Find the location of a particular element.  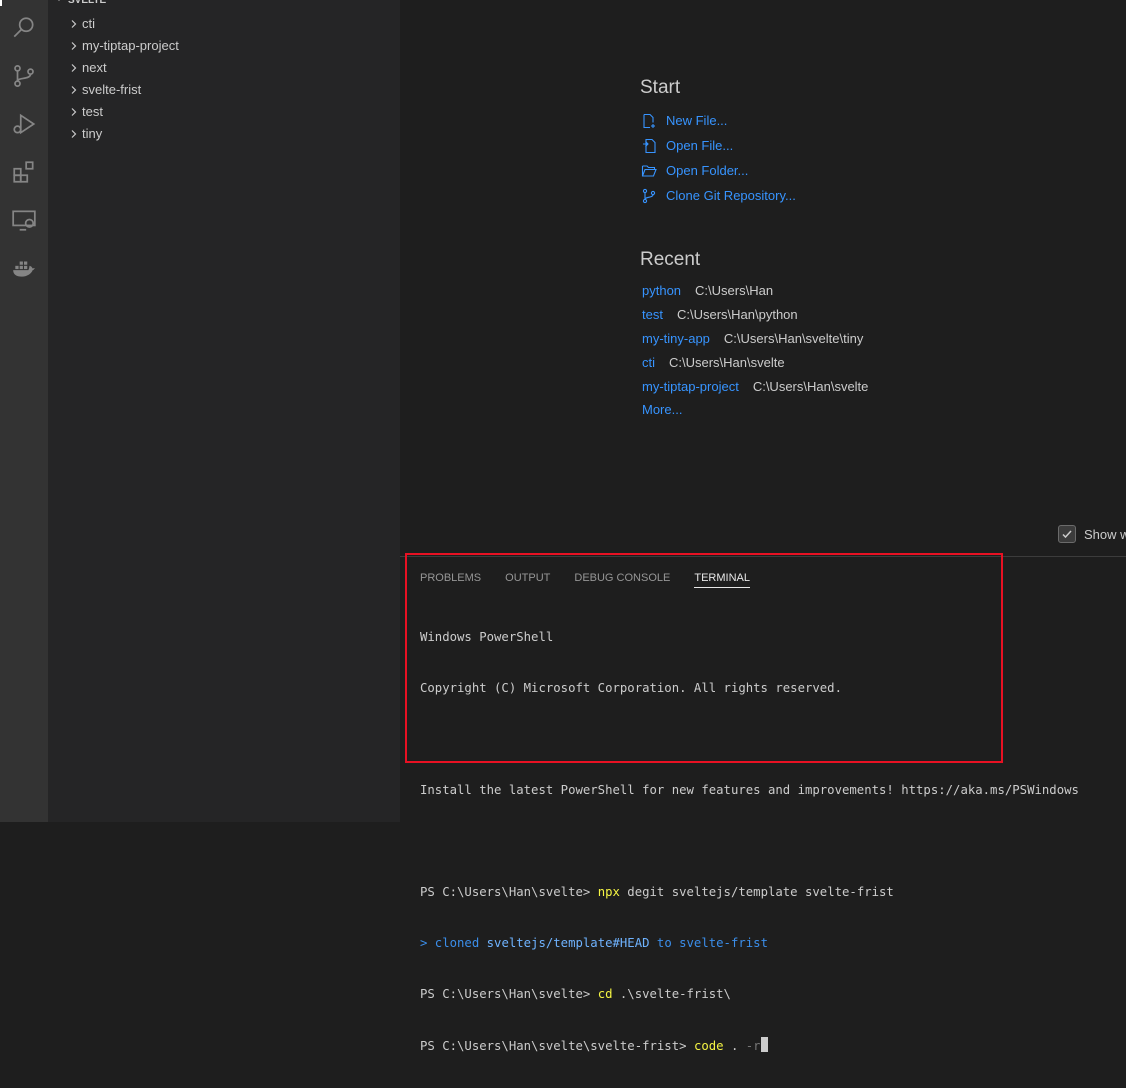

activity-bar is located at coordinates (24, 411).